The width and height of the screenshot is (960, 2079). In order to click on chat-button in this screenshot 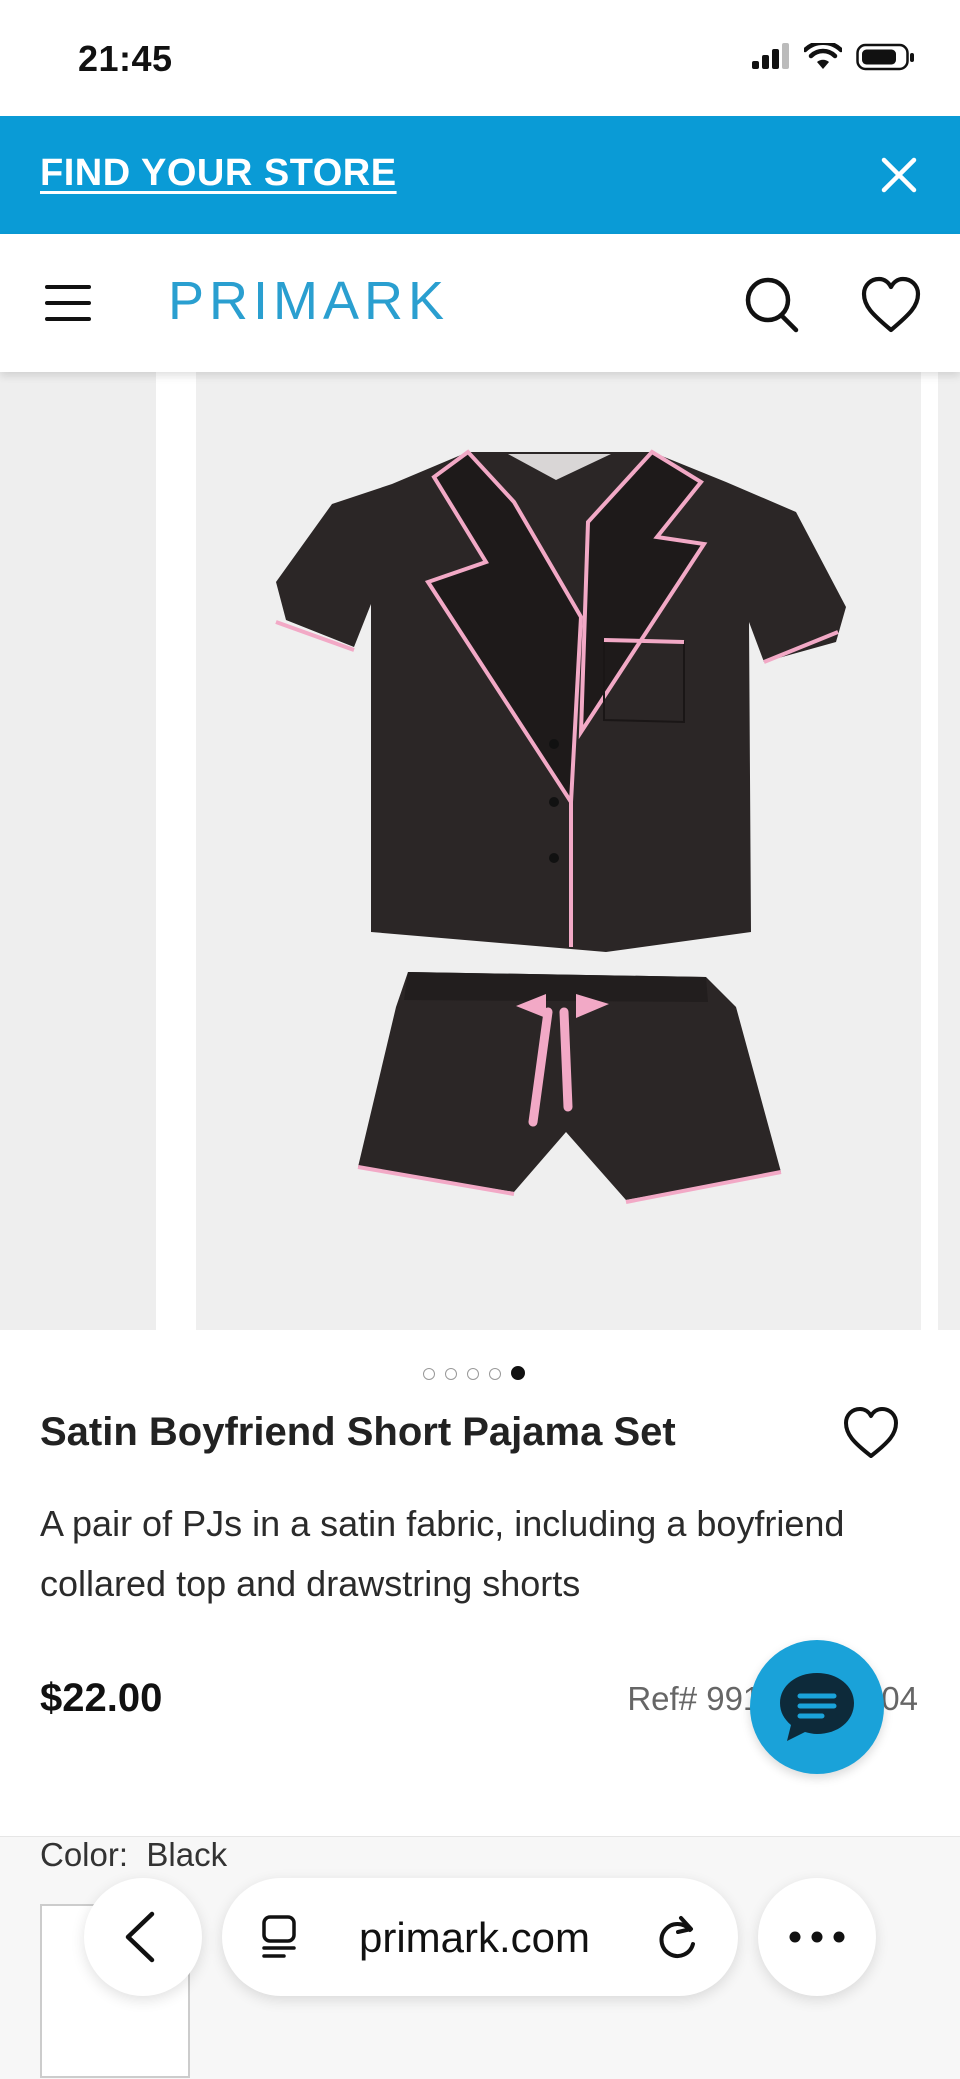, I will do `click(817, 1707)`.